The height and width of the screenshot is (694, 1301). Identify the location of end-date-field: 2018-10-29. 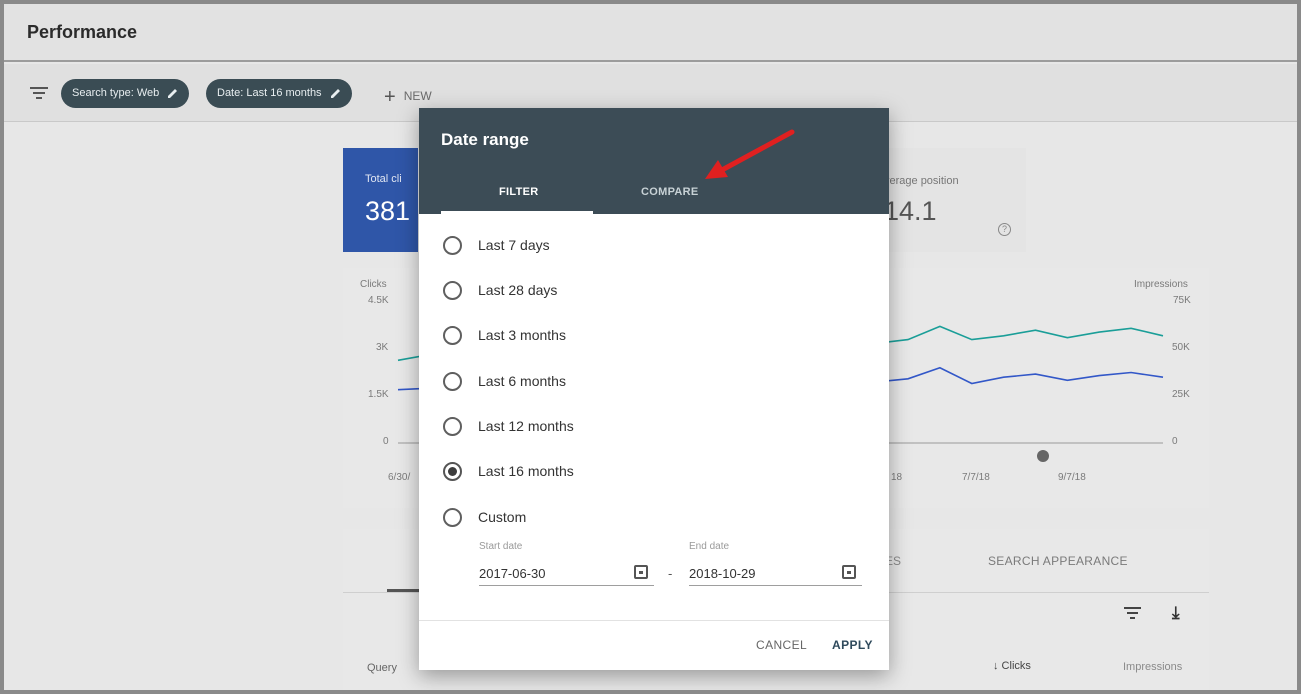
(775, 574).